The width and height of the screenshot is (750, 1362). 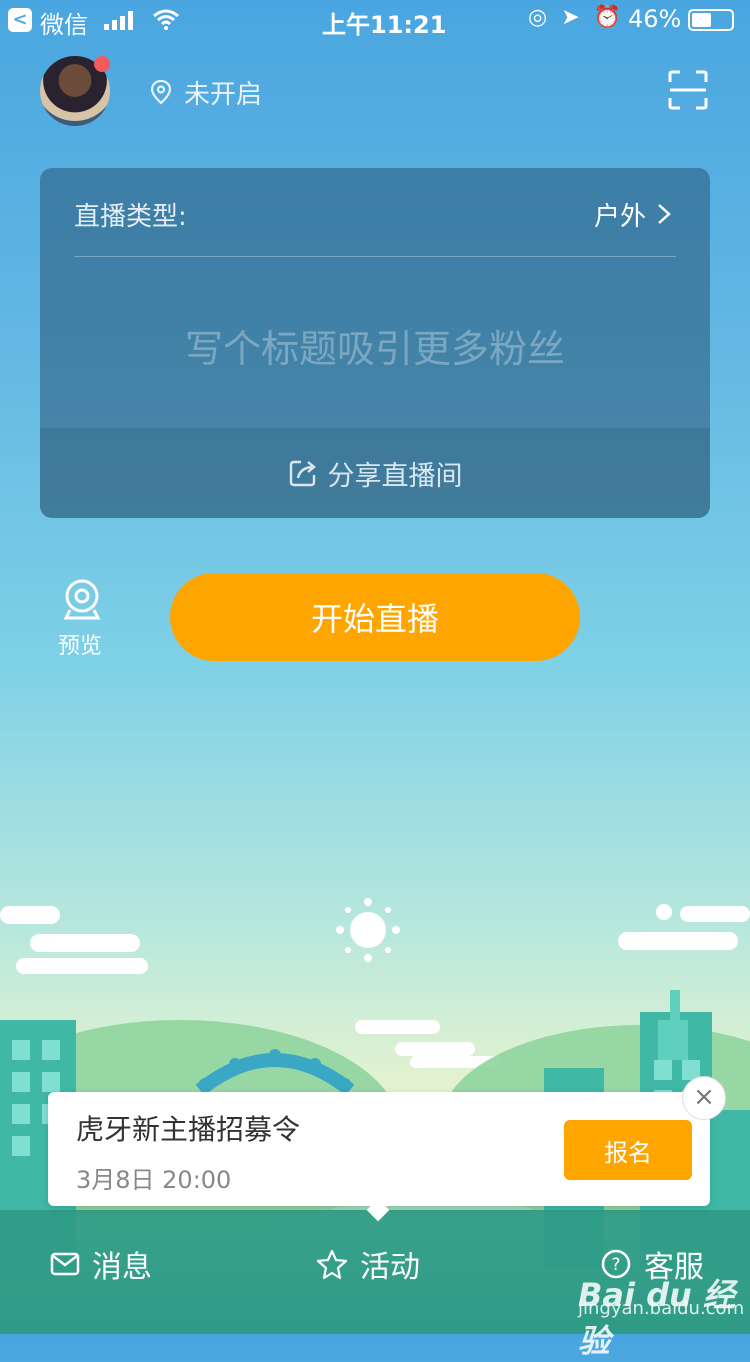 What do you see at coordinates (154, 1180) in the screenshot?
I see `popup-date: 3月8日 20:00` at bounding box center [154, 1180].